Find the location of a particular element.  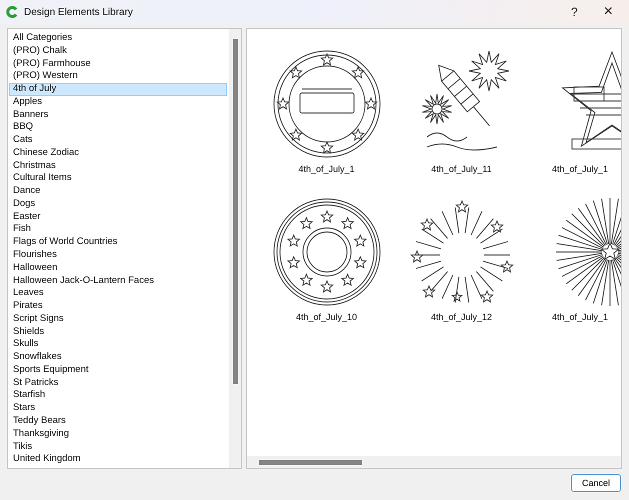

design-thumbnail: 4th_of_July_10 is located at coordinates (326, 271).